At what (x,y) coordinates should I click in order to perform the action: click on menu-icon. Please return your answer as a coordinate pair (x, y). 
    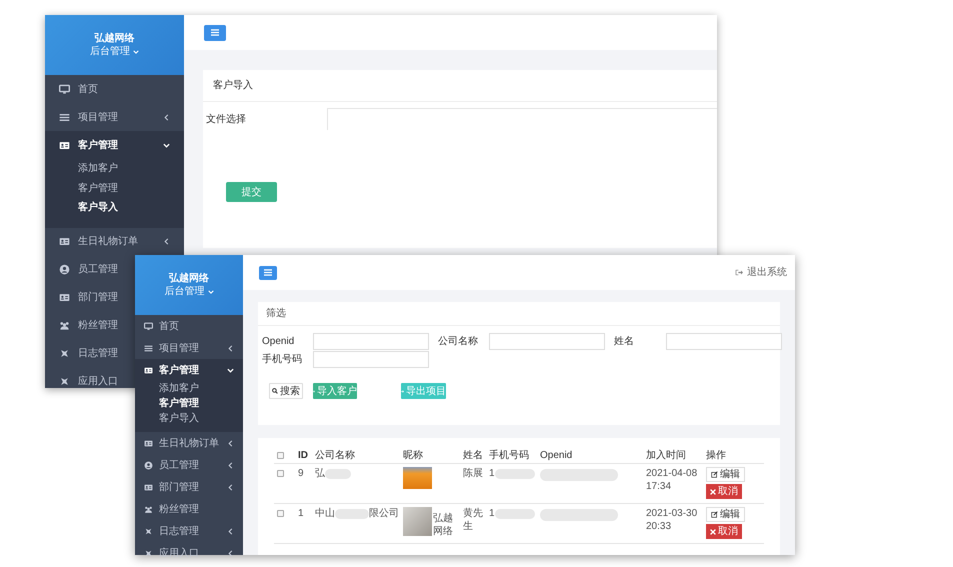
    Looking at the image, I should click on (215, 32).